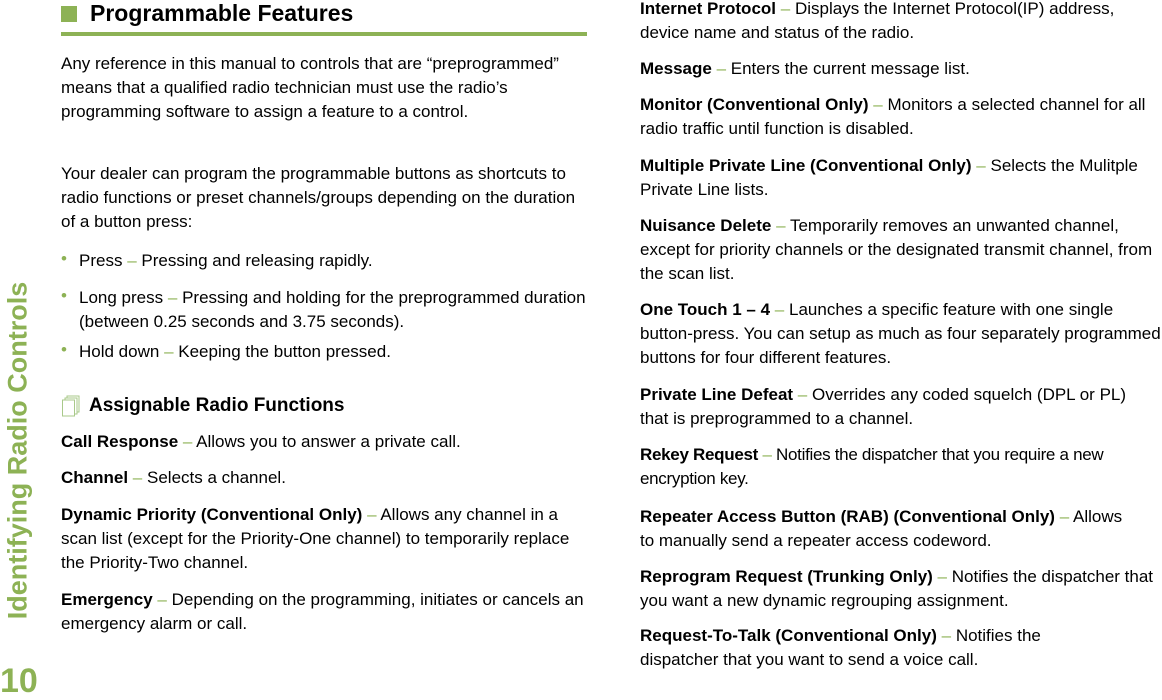 Image resolution: width=1162 pixels, height=700 pixels. What do you see at coordinates (216, 477) in the screenshot?
I see `function-desc: Selects a channel.` at bounding box center [216, 477].